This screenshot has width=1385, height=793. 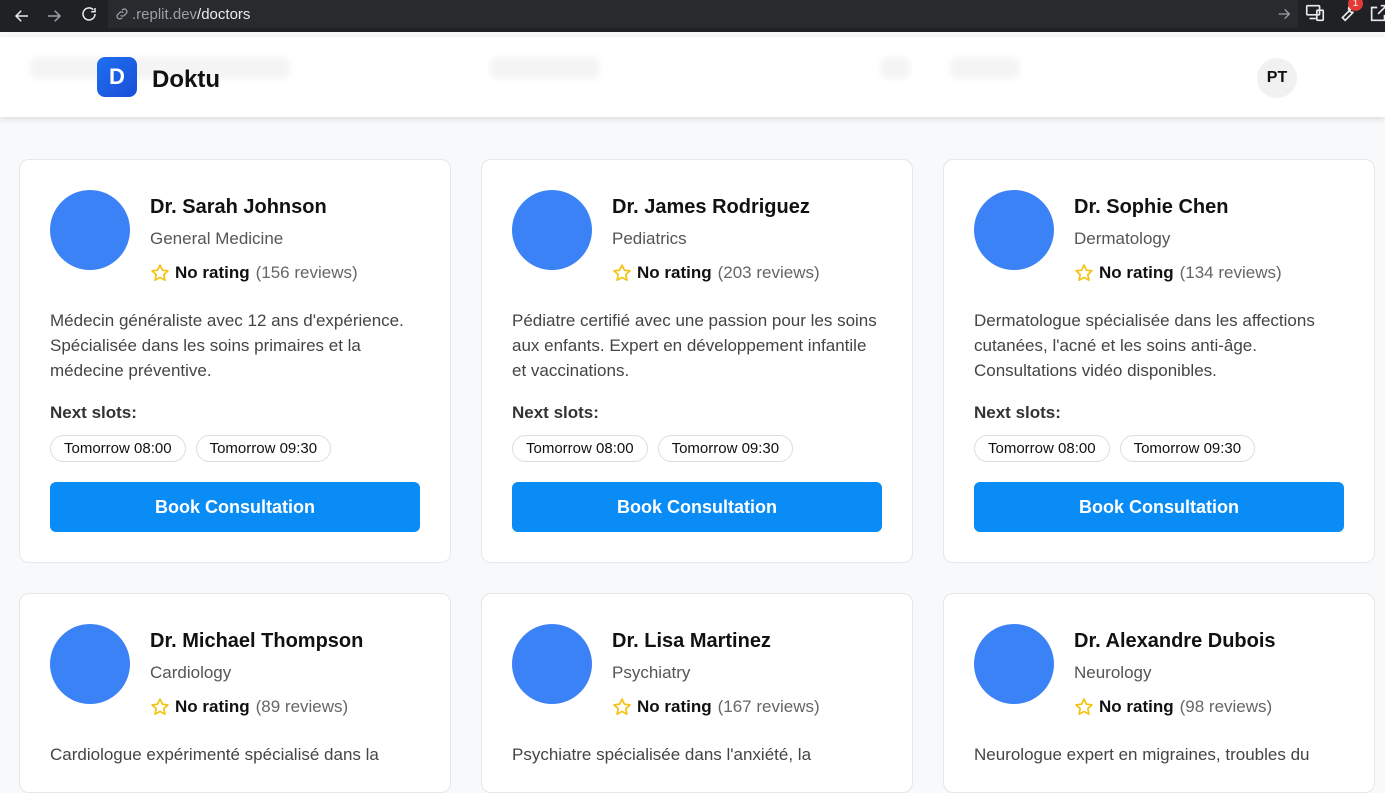 I want to click on doctor-name: Dr. Michael Thompson, so click(x=256, y=641).